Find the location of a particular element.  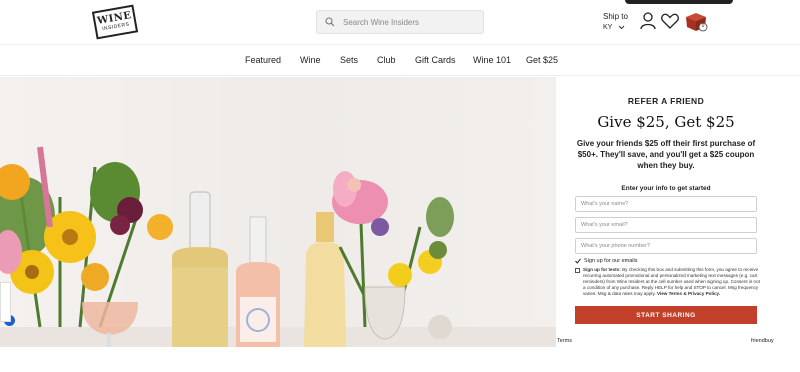

email-field is located at coordinates (666, 225).